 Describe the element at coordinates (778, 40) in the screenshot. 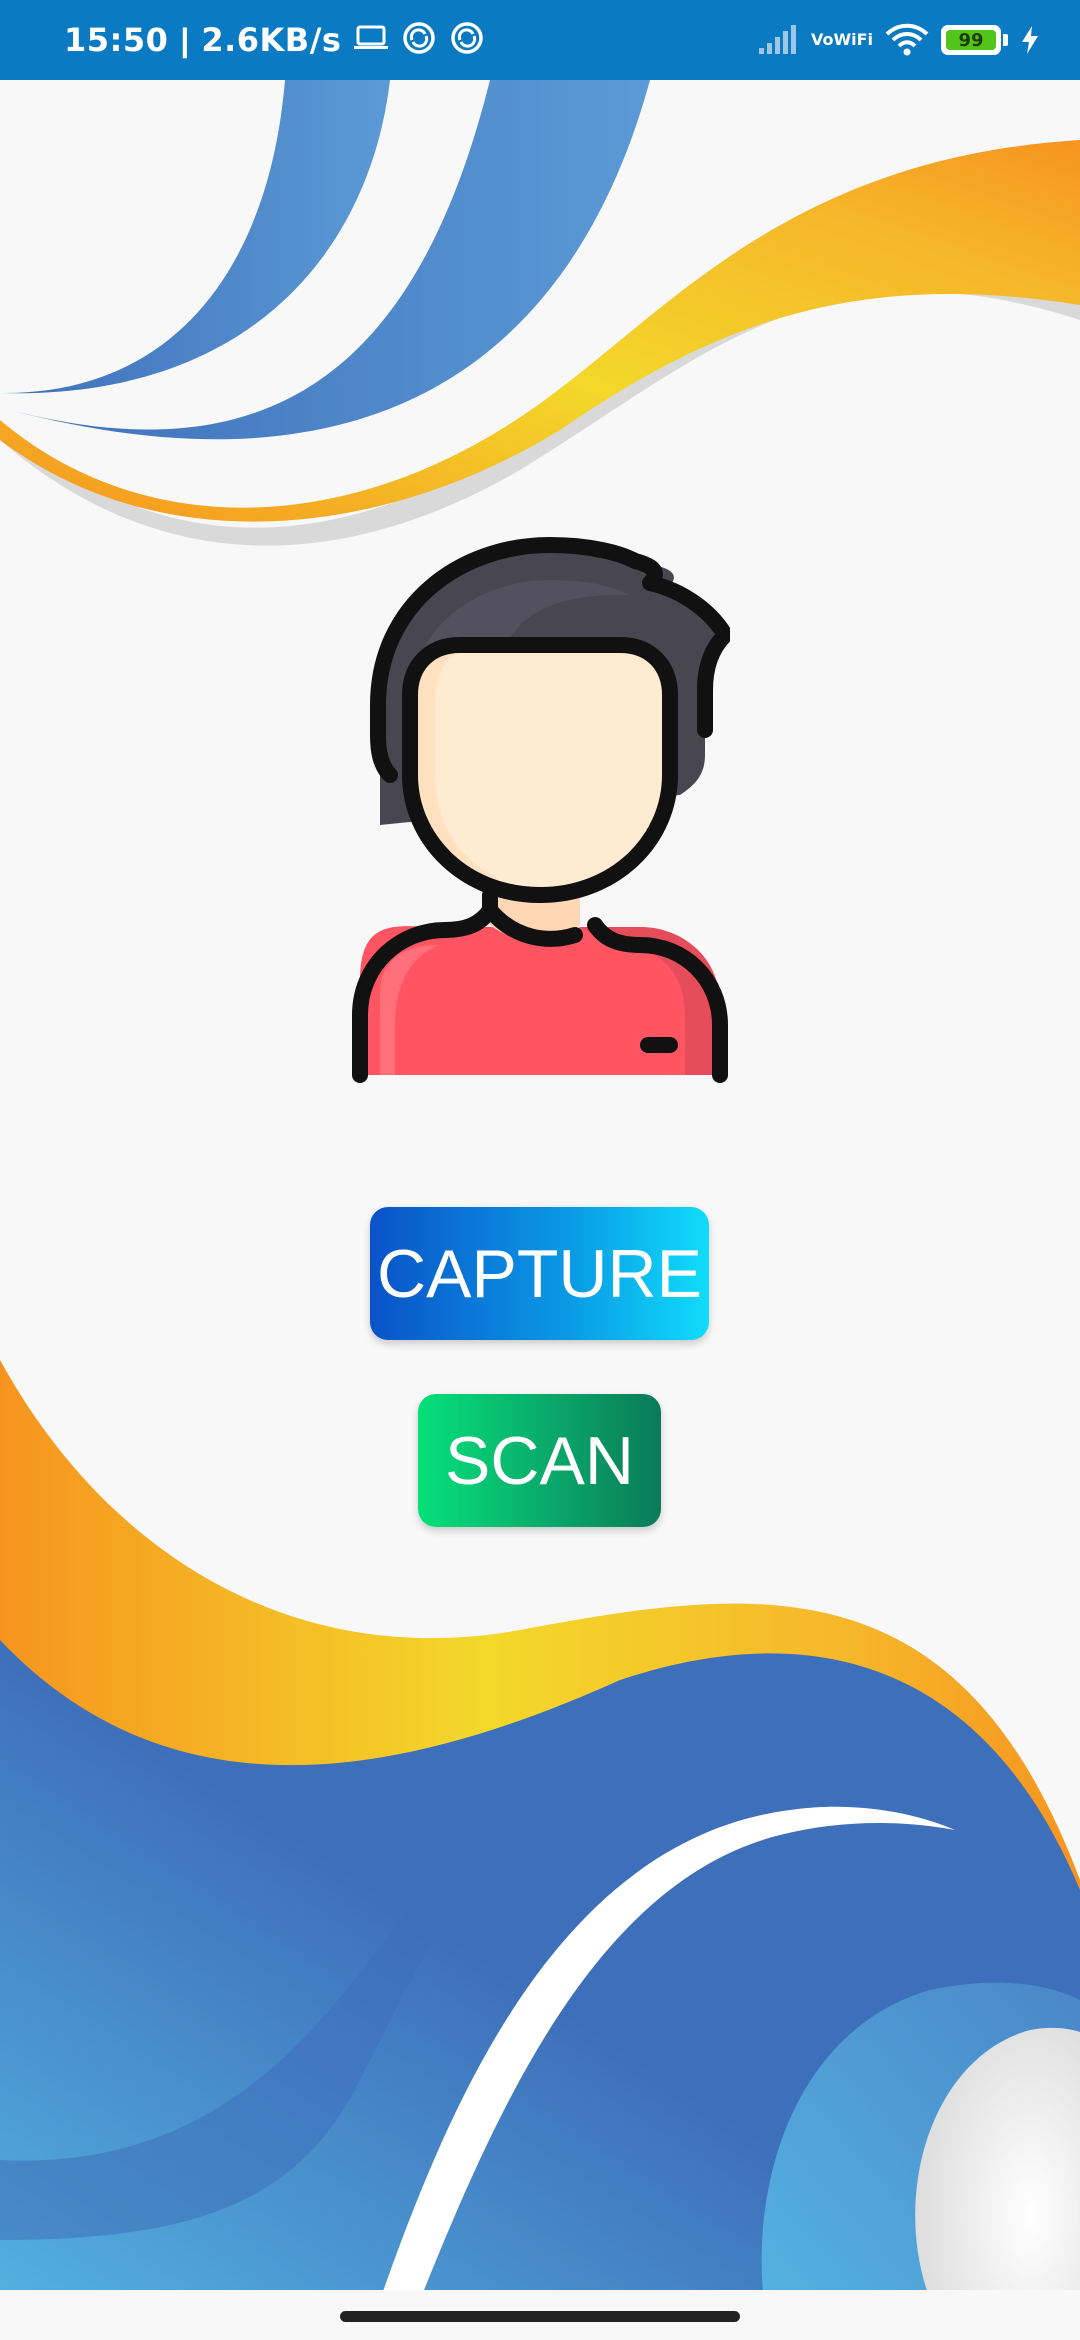

I see `signal-icon` at that location.